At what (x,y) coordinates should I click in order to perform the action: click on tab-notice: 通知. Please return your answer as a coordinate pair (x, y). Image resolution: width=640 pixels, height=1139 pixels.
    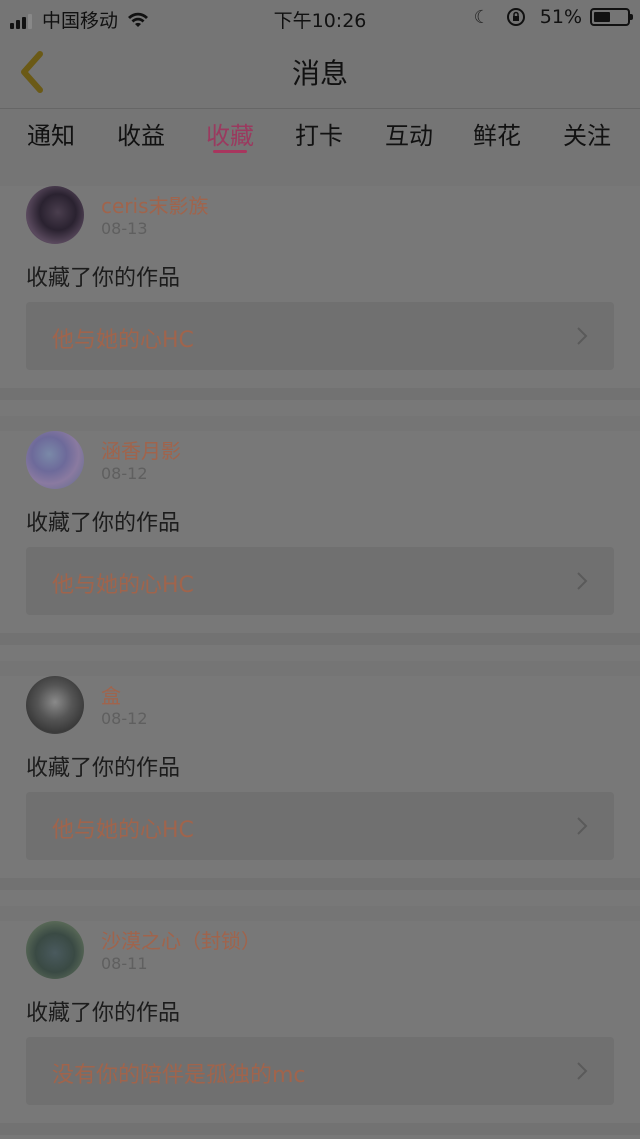
    Looking at the image, I should click on (51, 133).